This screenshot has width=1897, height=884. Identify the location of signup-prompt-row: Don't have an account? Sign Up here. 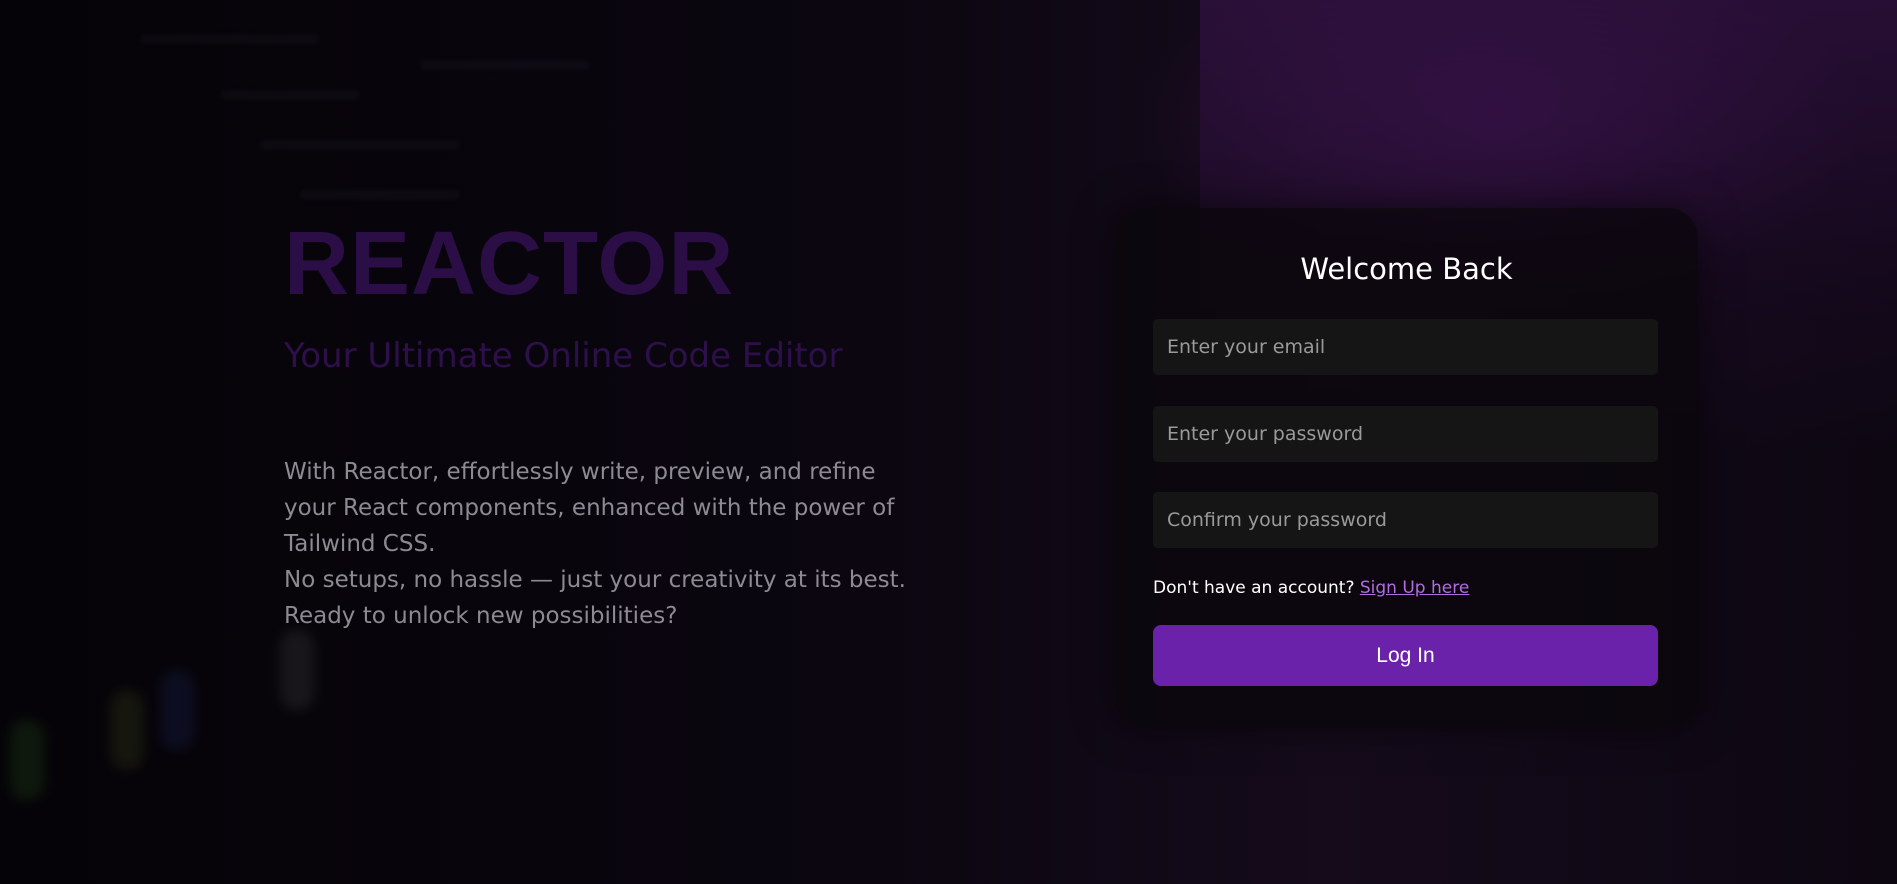
(1311, 588).